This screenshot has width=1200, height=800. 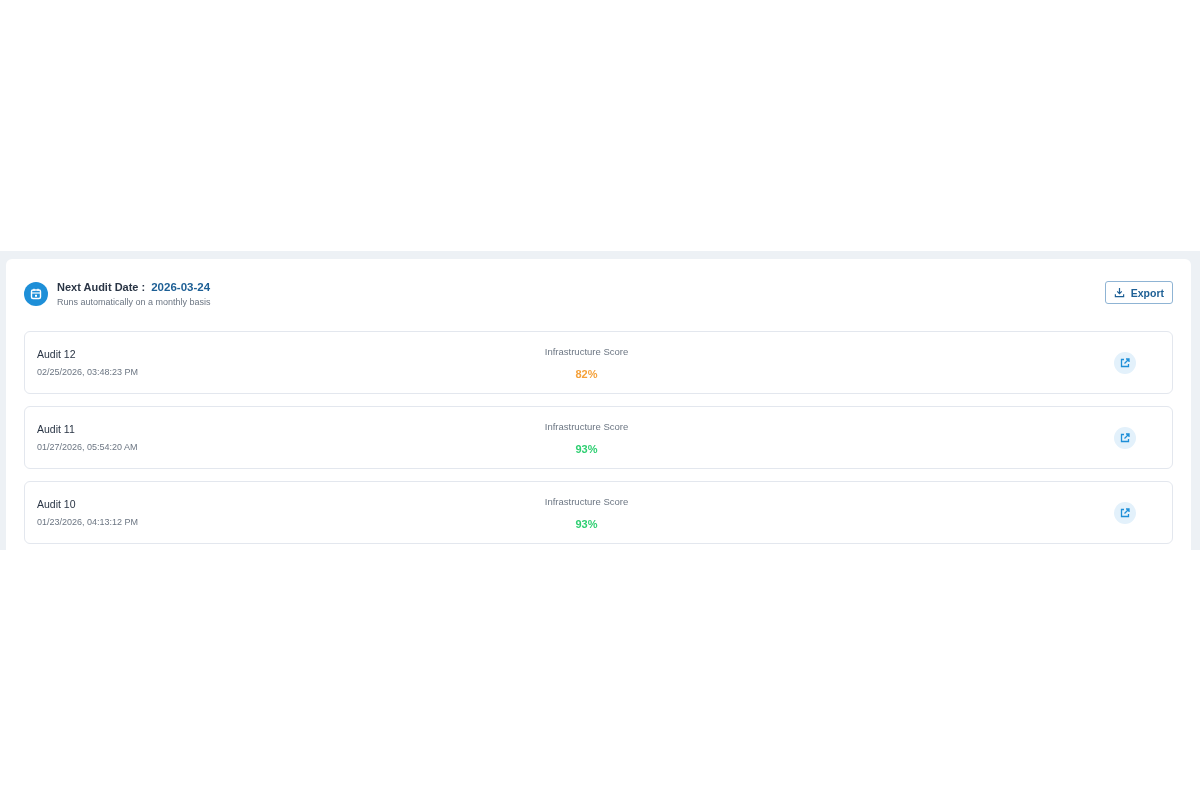 I want to click on audit-title: Audit 12, so click(x=57, y=354).